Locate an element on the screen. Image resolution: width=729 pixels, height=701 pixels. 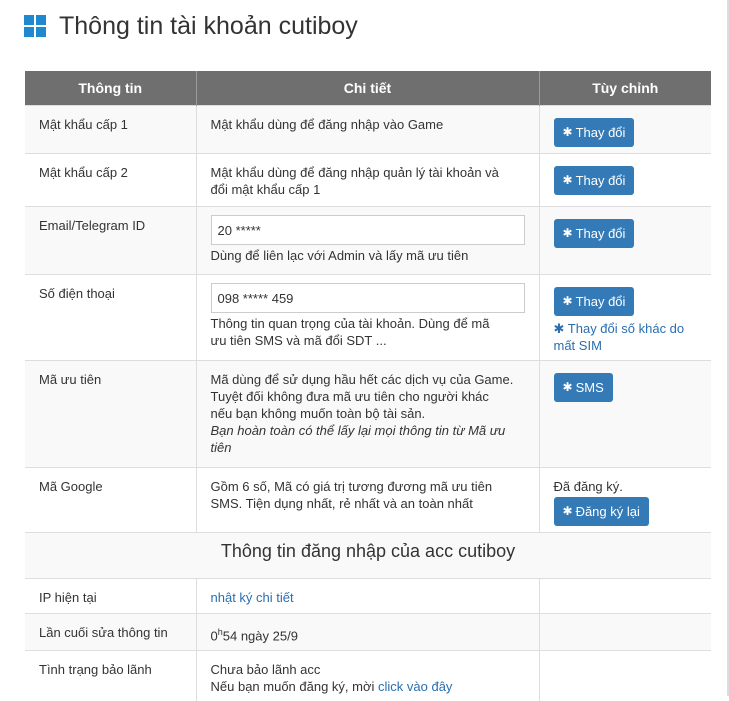
row-label: Mật khẩu cấp 2 is located at coordinates (110, 180).